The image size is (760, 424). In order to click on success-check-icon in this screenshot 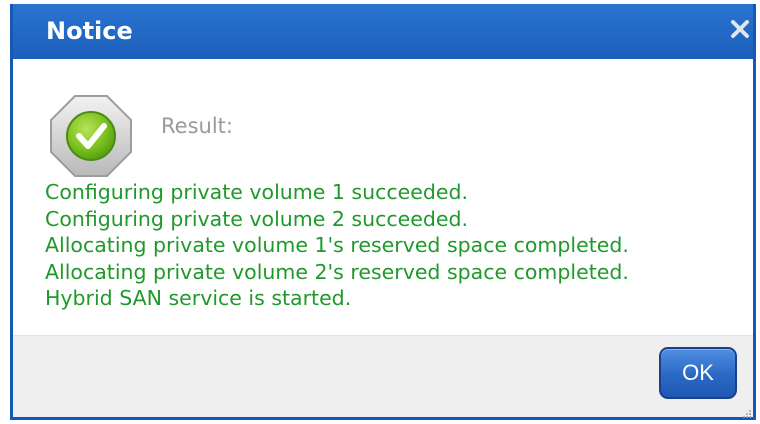, I will do `click(91, 136)`.